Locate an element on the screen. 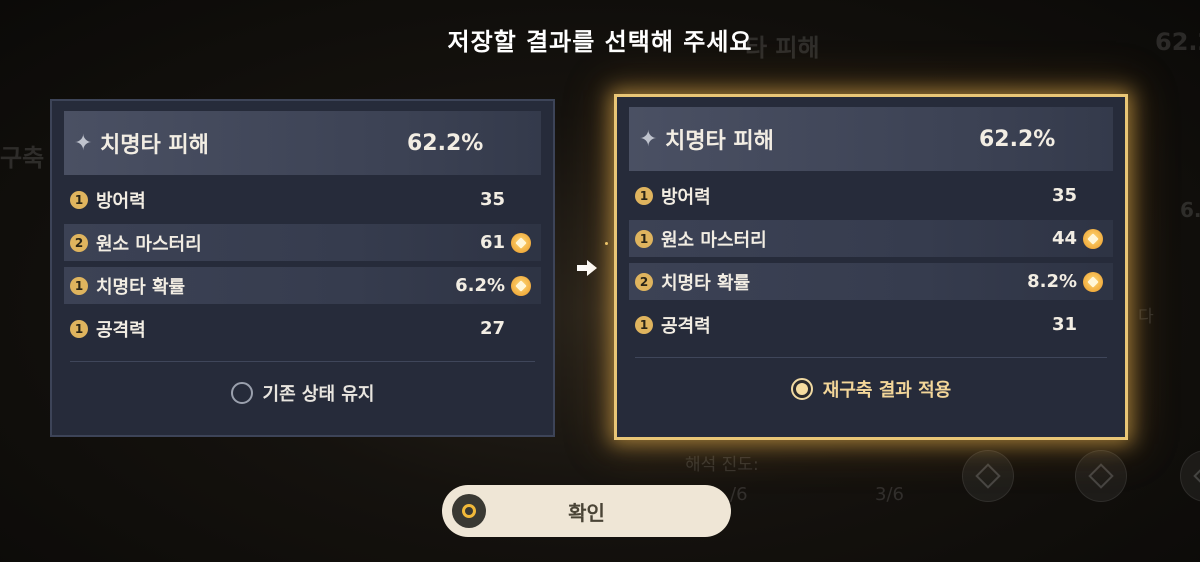  keep-current-option: 기존 상태 유지 is located at coordinates (302, 393).